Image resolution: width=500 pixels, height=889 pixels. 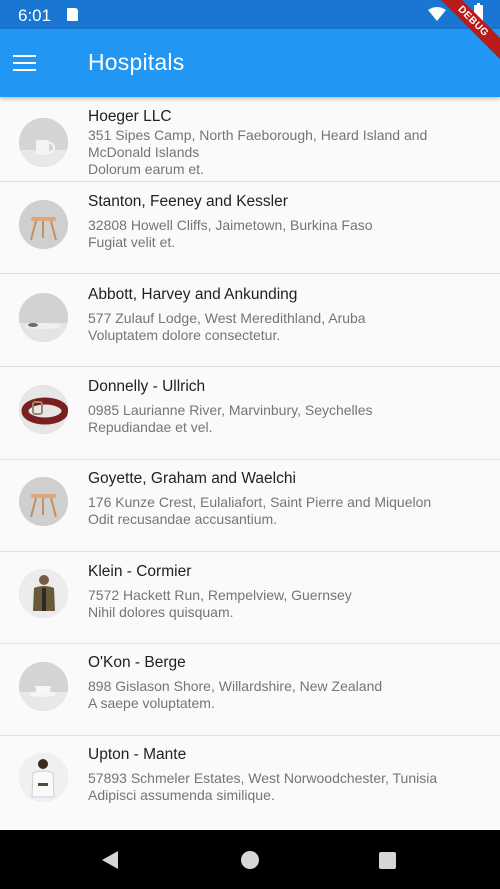 What do you see at coordinates (184, 335) in the screenshot?
I see `hospital-description: Voluptatem dolore consectetur.` at bounding box center [184, 335].